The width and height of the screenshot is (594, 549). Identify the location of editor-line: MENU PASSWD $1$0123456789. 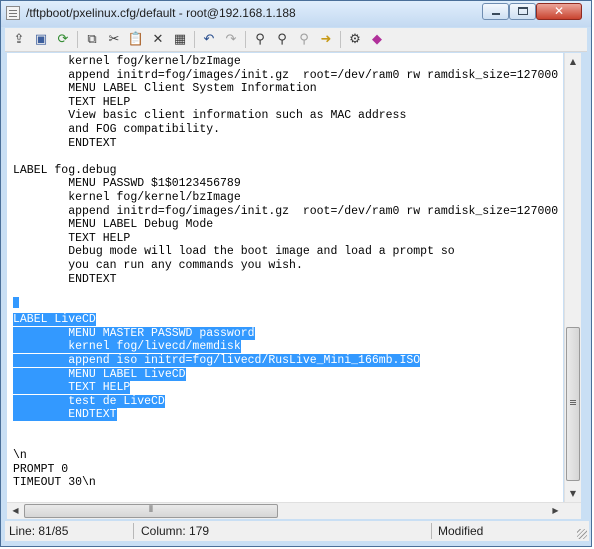
(285, 184).